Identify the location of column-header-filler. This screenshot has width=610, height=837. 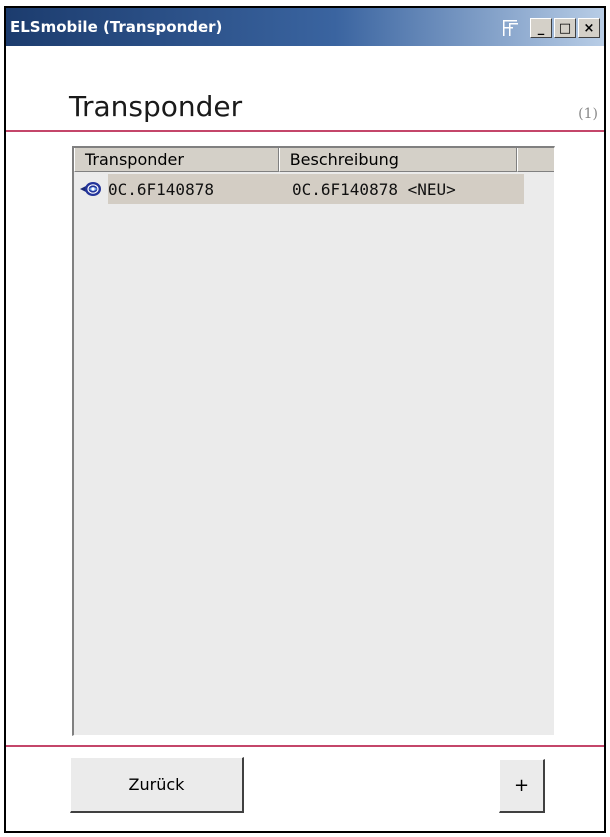
(535, 160).